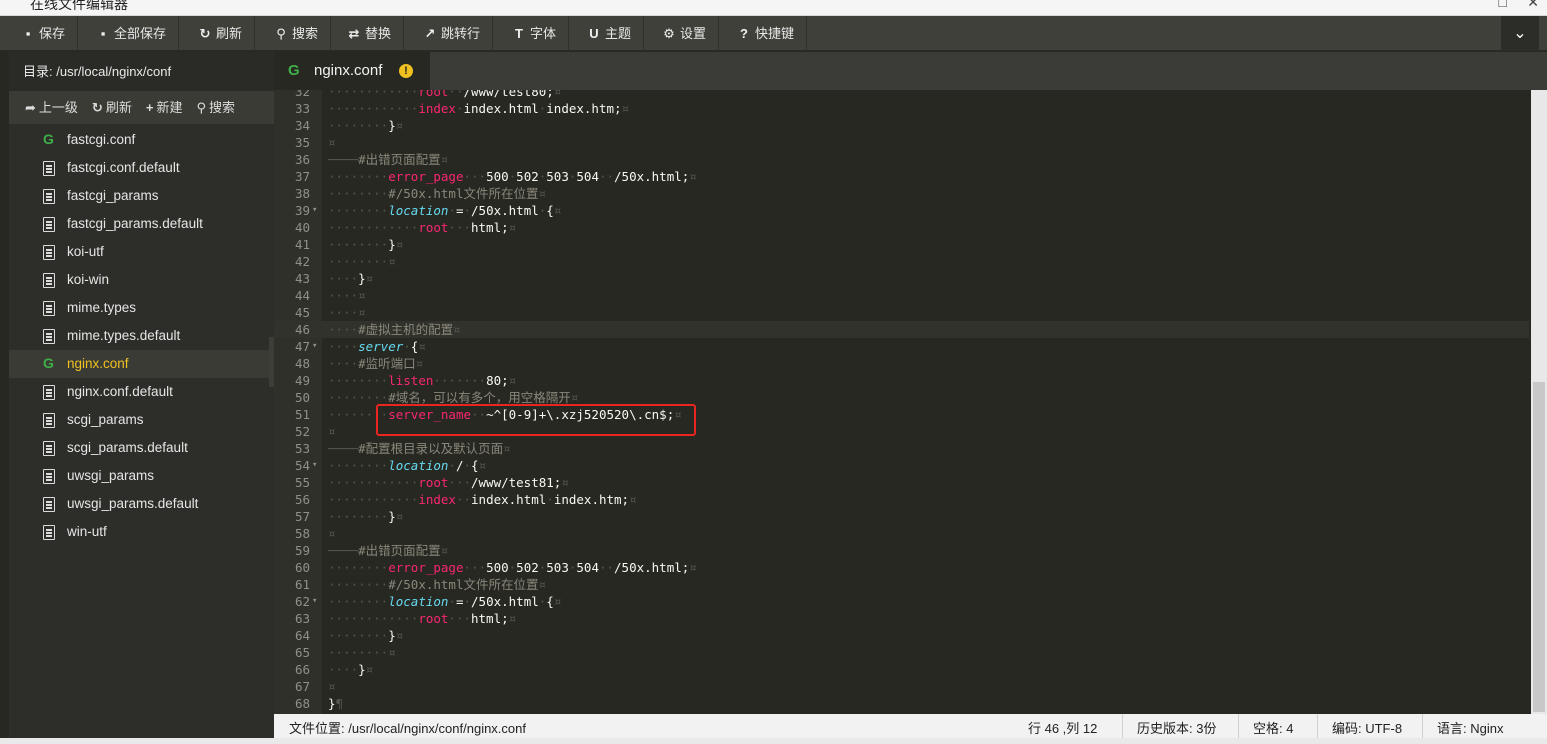 The image size is (1547, 744). What do you see at coordinates (901, 635) in the screenshot?
I see `code-line: 64 ········}¤` at bounding box center [901, 635].